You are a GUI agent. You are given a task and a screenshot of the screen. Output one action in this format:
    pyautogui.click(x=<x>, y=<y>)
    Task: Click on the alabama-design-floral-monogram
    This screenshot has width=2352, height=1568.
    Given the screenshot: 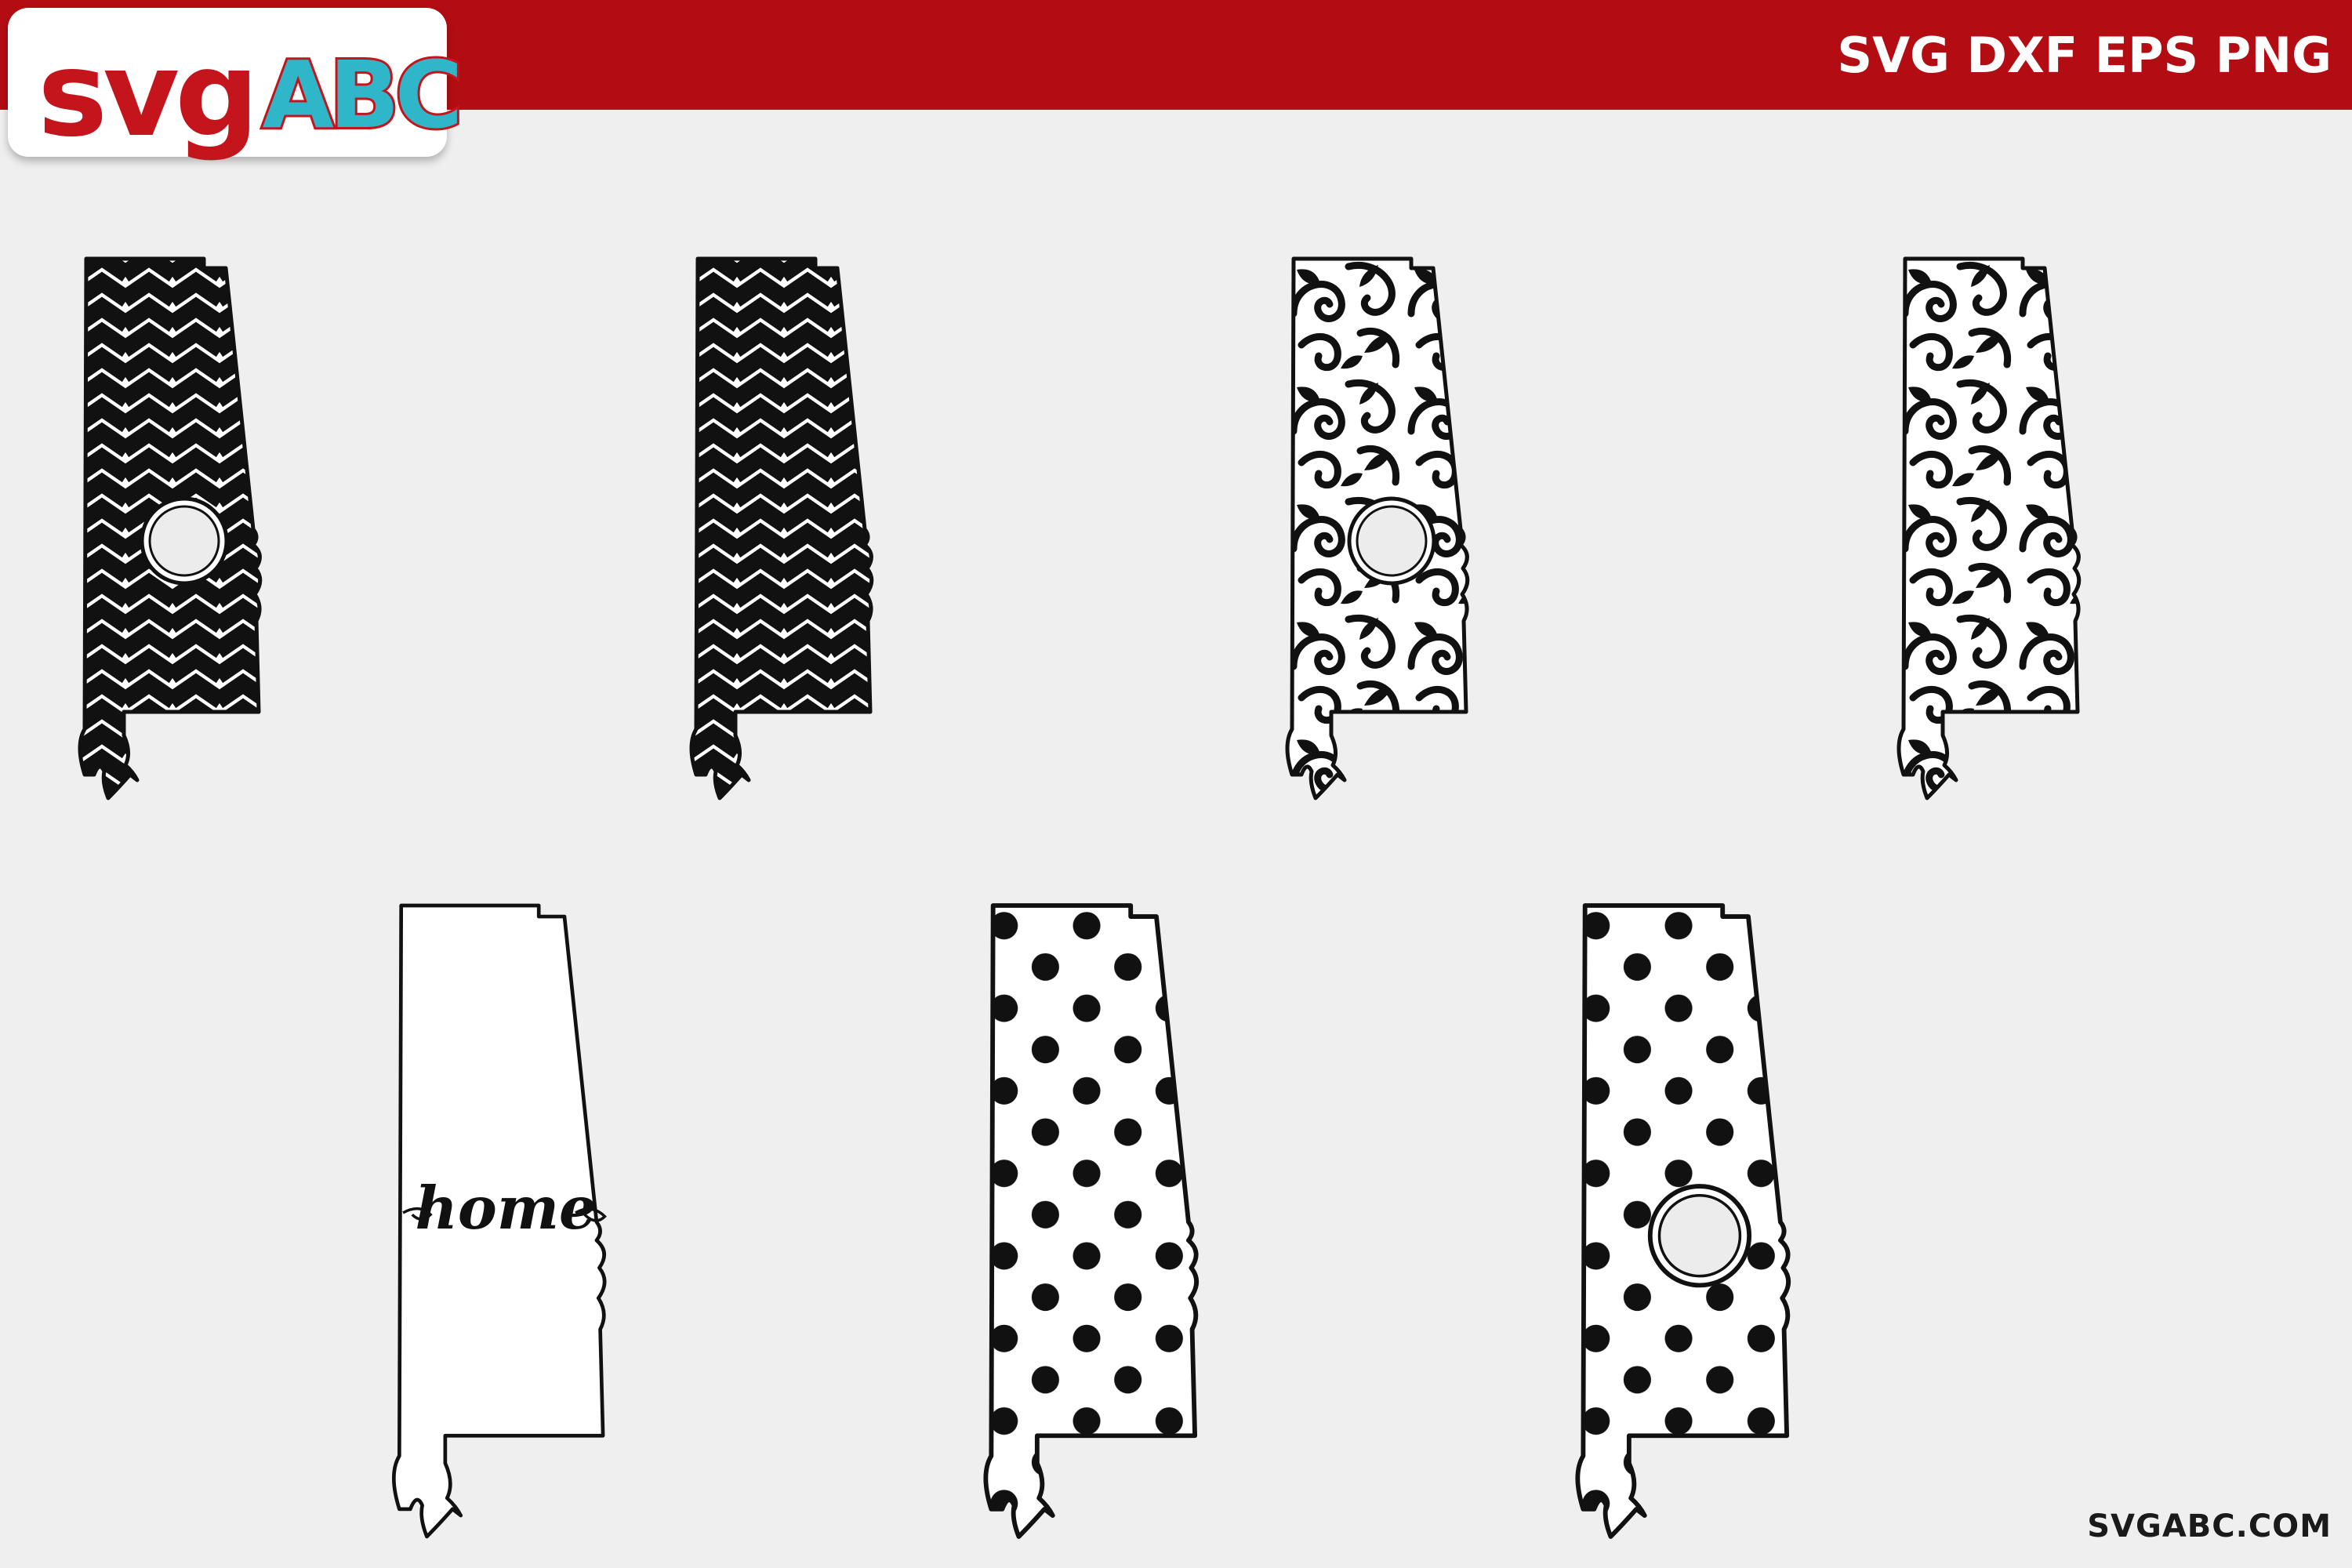 What is the action you would take?
    pyautogui.click(x=1377, y=528)
    